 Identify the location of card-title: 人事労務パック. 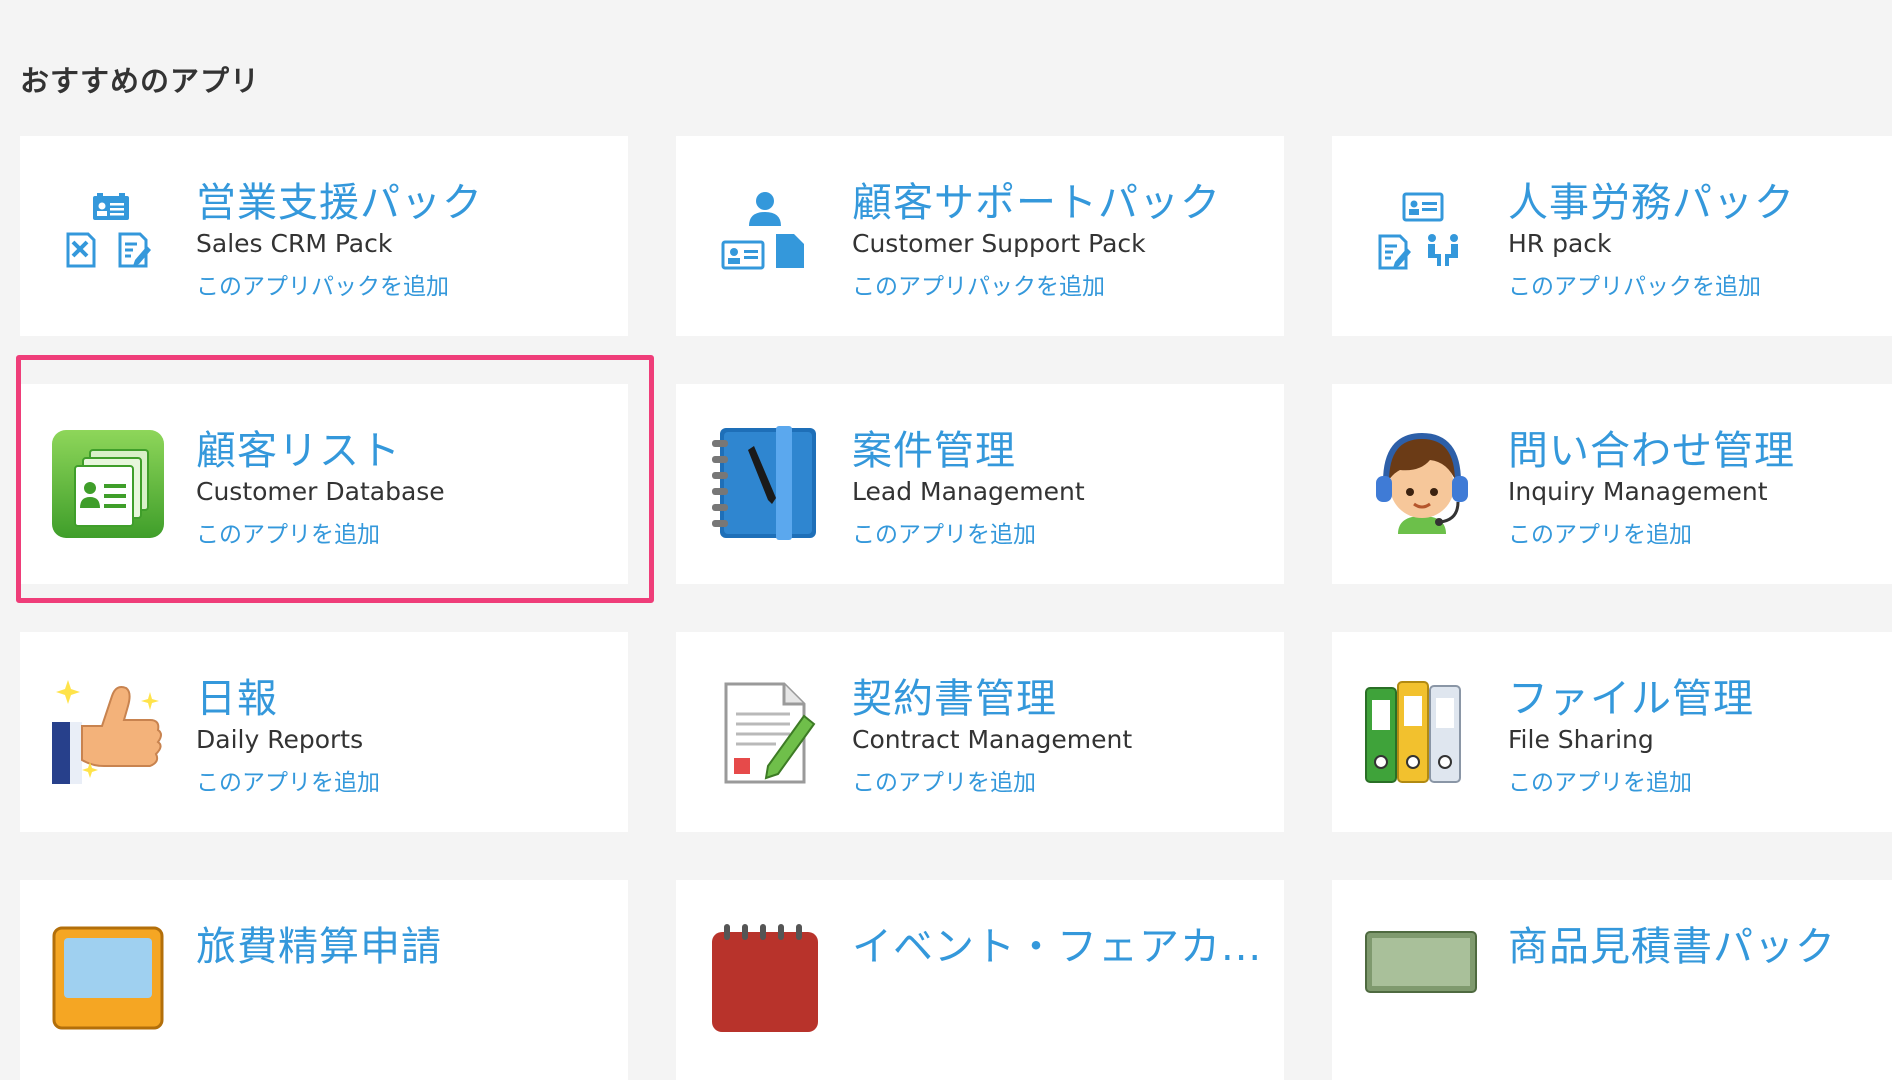
(1651, 203).